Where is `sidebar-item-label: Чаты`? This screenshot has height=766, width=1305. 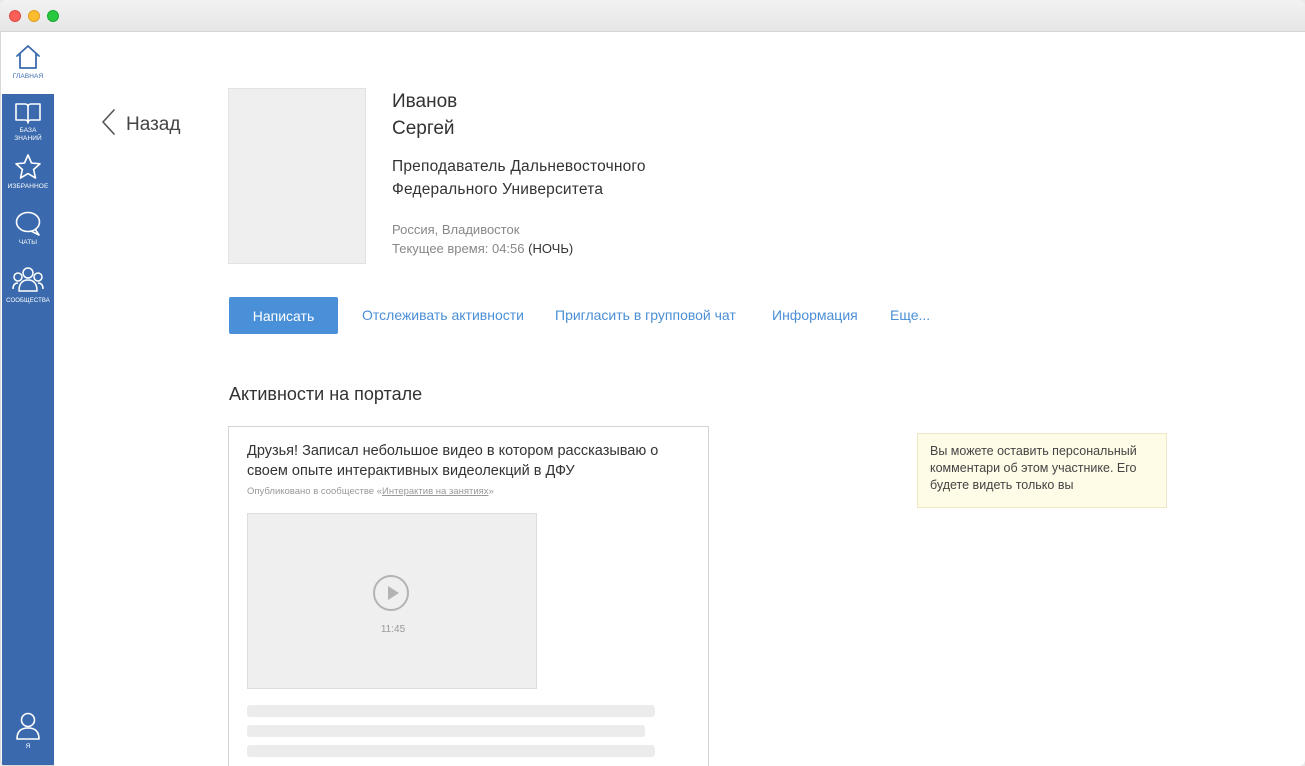
sidebar-item-label: Чаты is located at coordinates (28, 242).